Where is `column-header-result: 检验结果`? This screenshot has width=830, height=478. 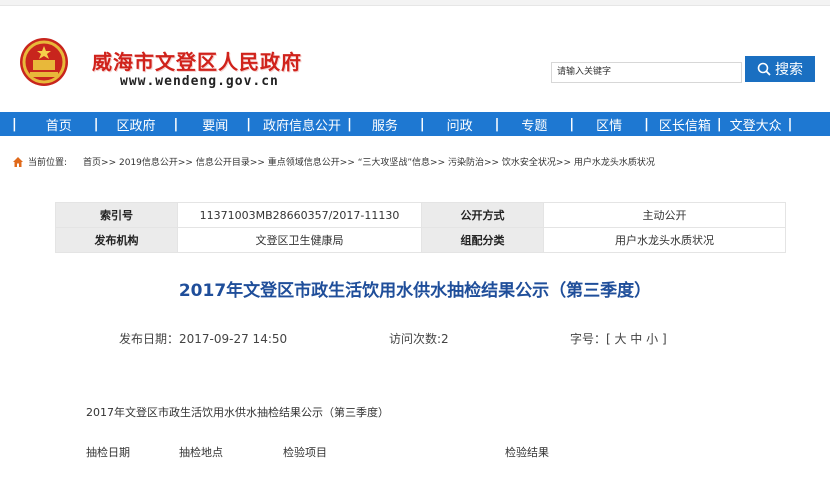 column-header-result: 检验结果 is located at coordinates (527, 452).